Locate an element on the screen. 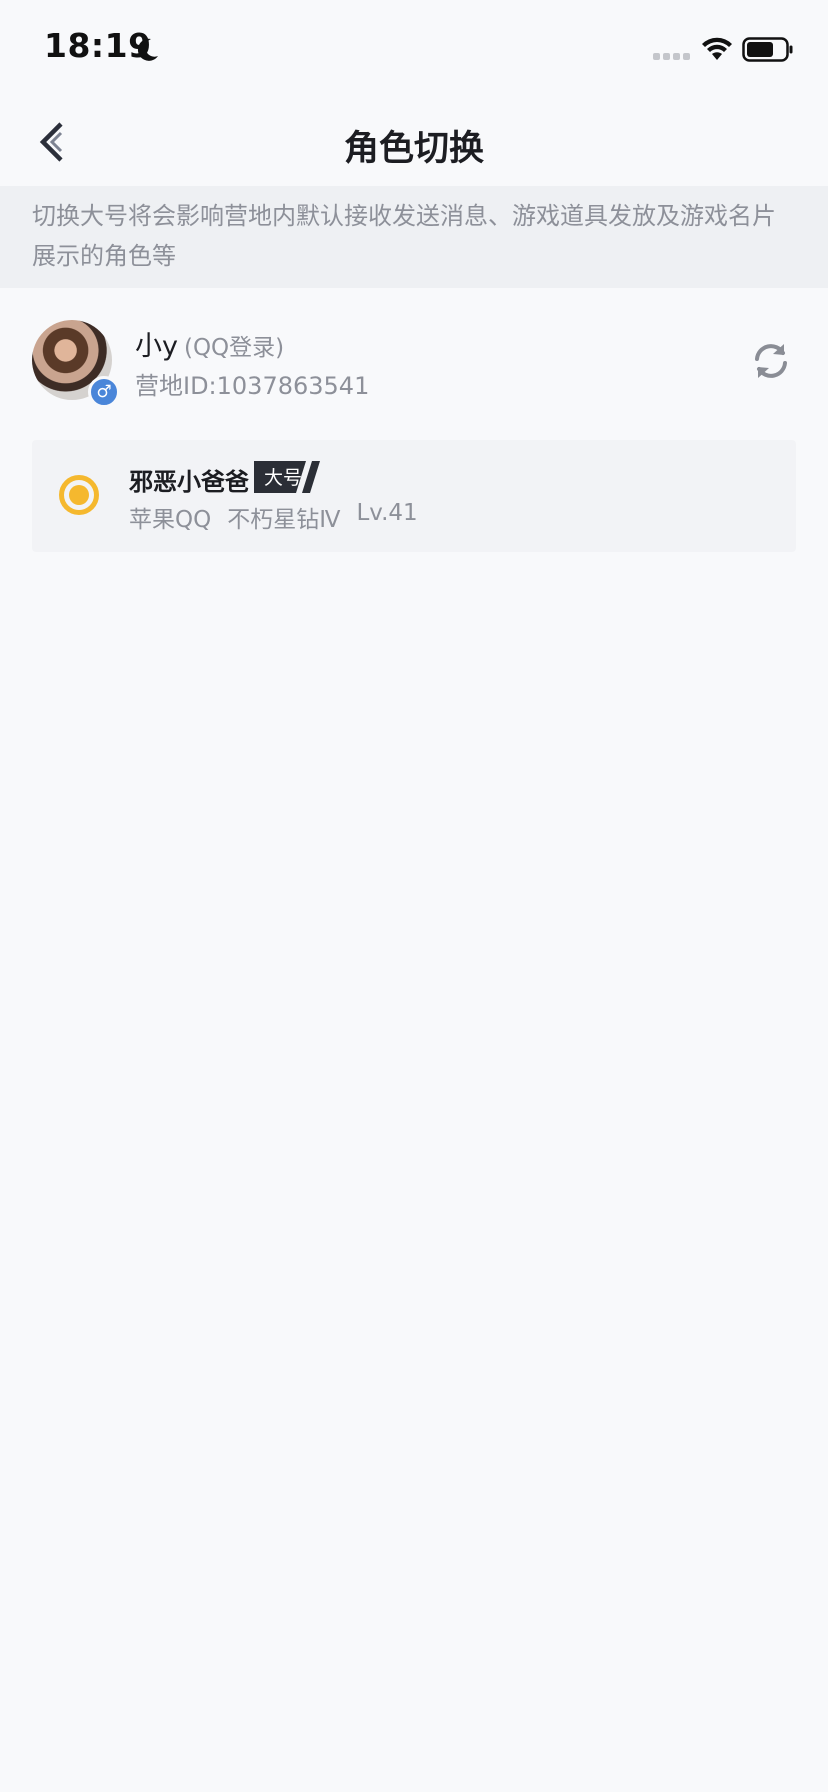 The height and width of the screenshot is (1792, 828). account-profile: ♂ 小y (QQ登录) 营地ID:1037863541 is located at coordinates (414, 360).